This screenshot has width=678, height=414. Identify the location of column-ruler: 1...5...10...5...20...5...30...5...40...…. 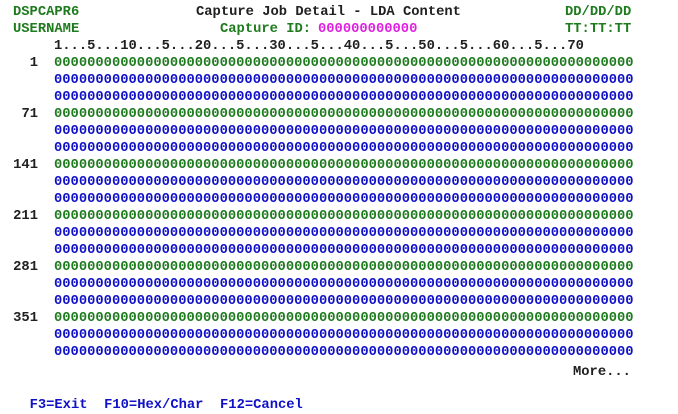
(319, 46).